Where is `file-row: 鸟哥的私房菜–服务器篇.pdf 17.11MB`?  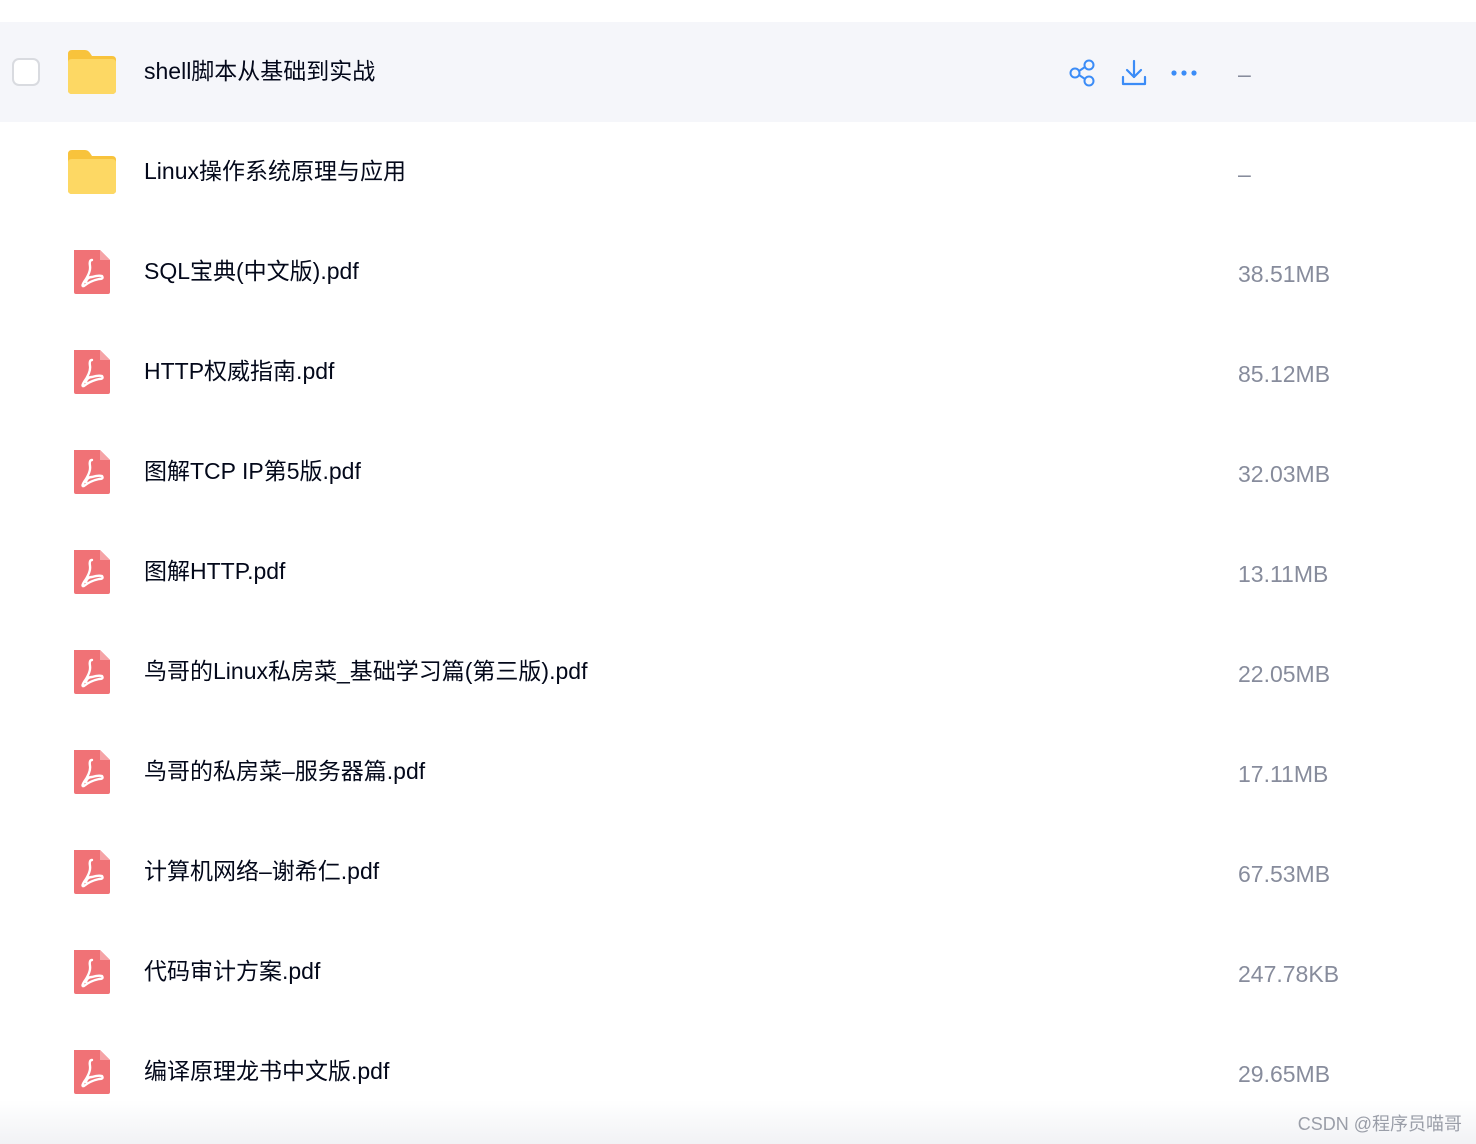 file-row: 鸟哥的私房菜–服务器篇.pdf 17.11MB is located at coordinates (738, 772).